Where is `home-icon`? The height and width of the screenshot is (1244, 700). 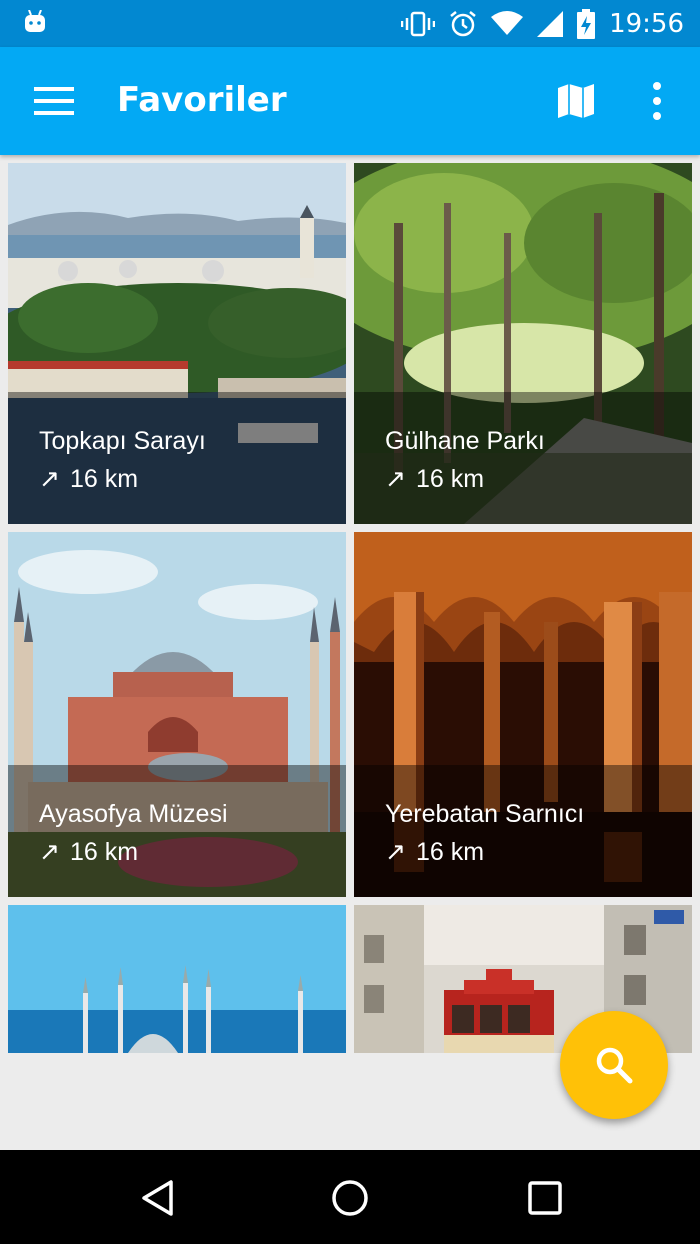
home-icon is located at coordinates (350, 1198).